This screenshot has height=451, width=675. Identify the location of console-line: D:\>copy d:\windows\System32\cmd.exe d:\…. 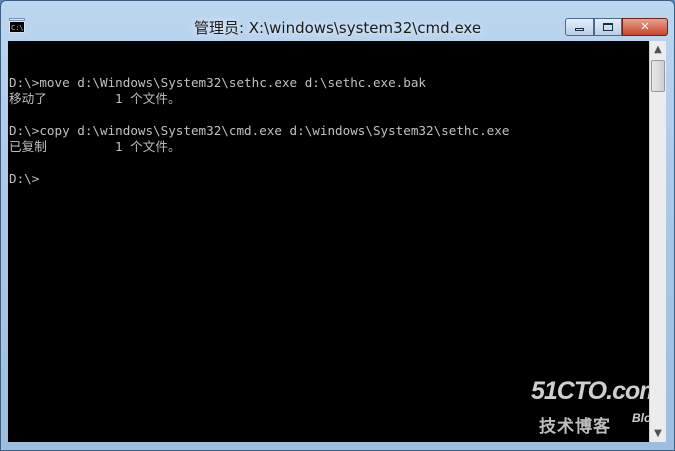
(259, 130).